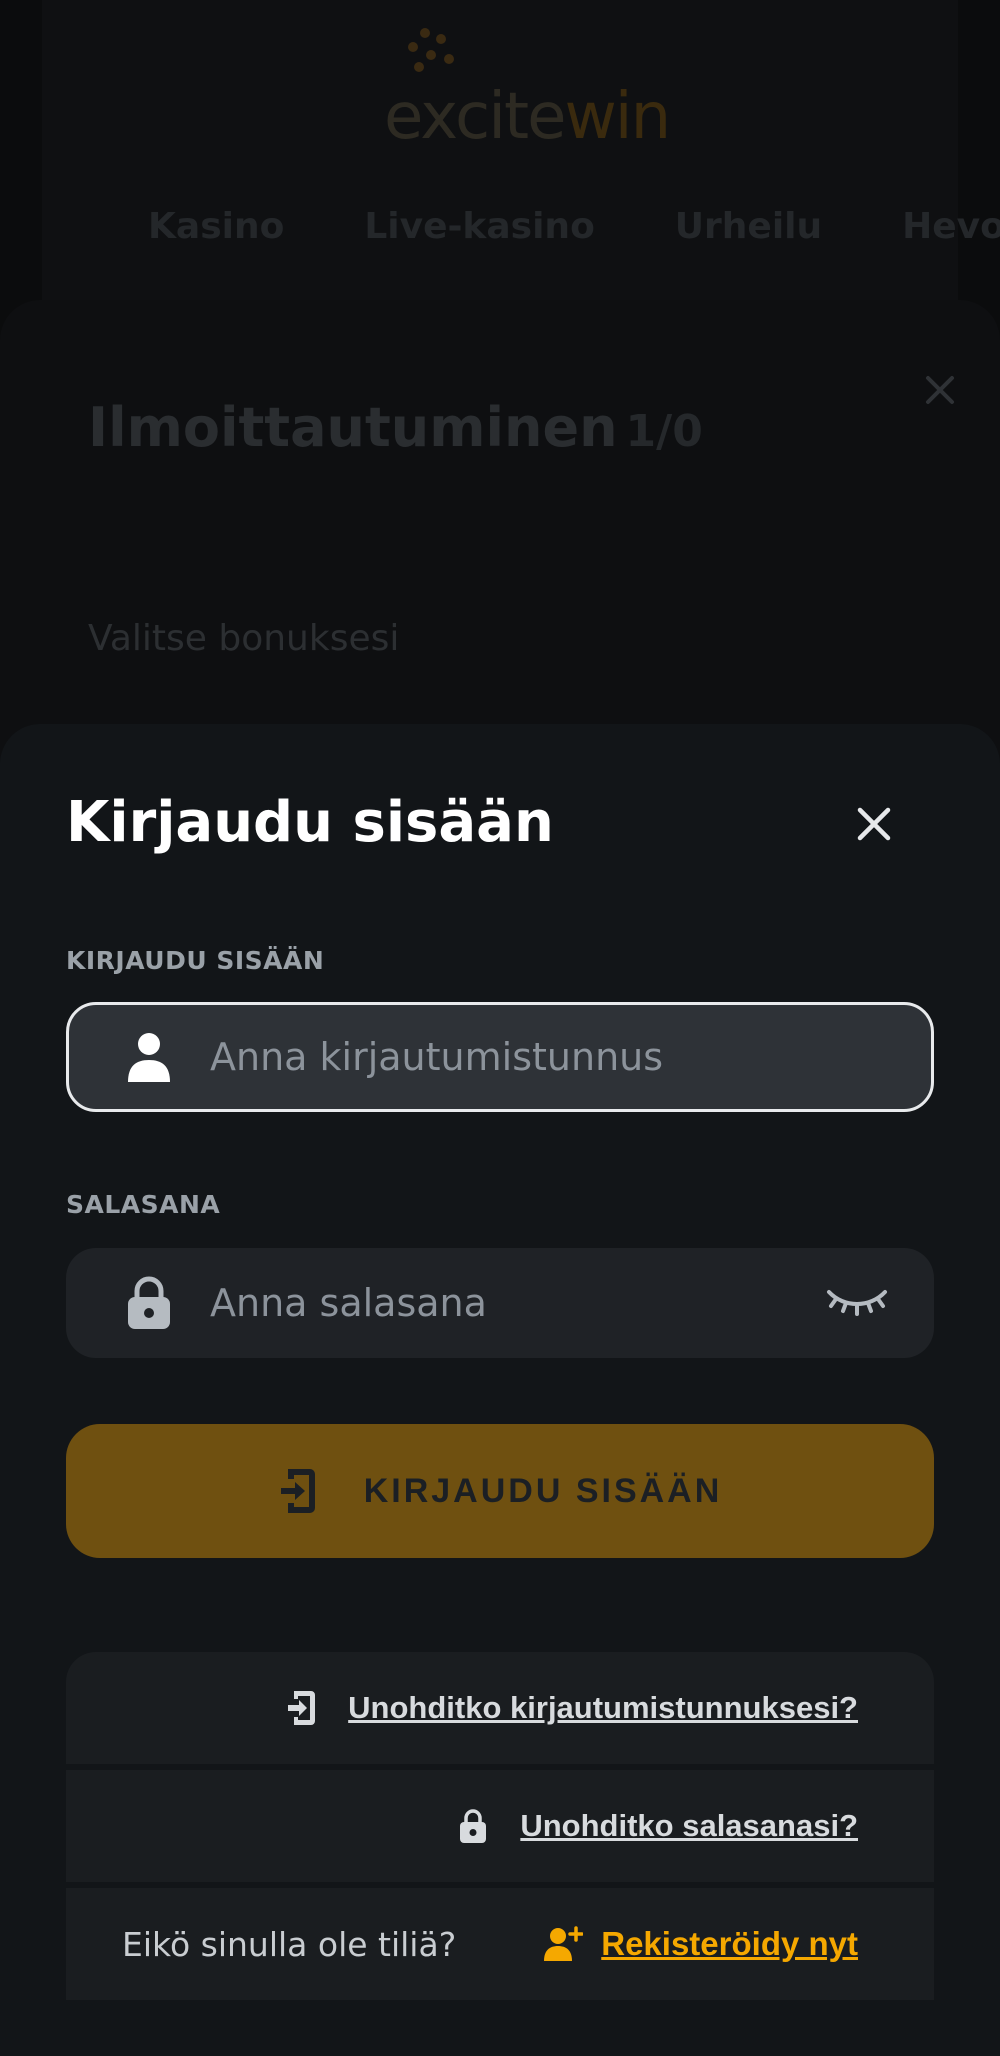  Describe the element at coordinates (143, 1204) in the screenshot. I see `password-label: SALASANA` at that location.